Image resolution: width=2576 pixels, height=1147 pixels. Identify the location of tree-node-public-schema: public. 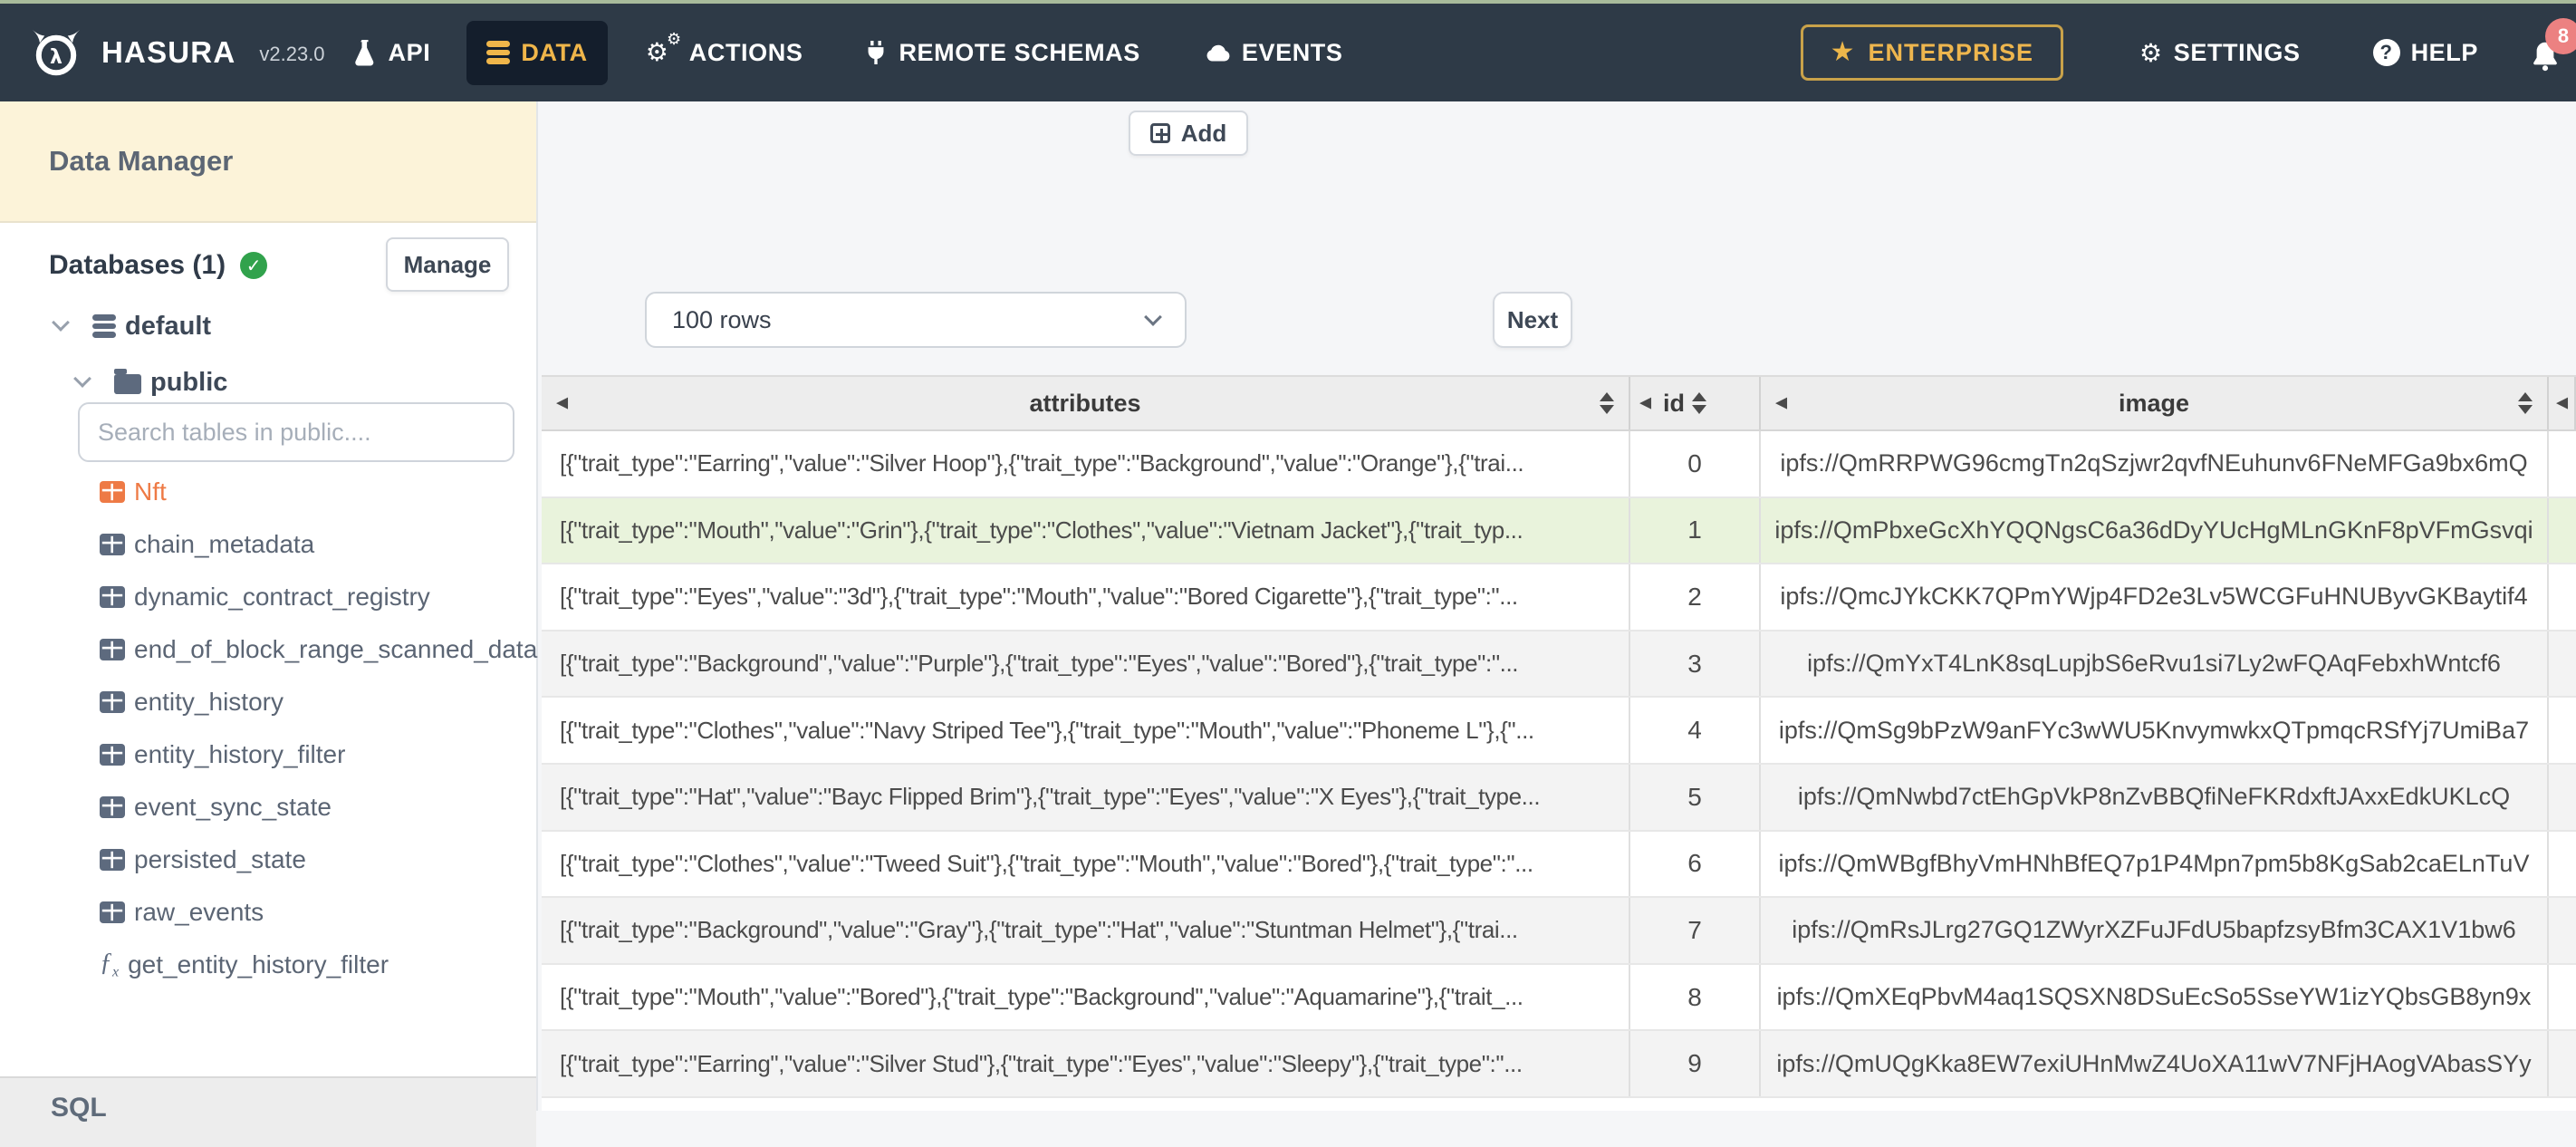
(268, 382).